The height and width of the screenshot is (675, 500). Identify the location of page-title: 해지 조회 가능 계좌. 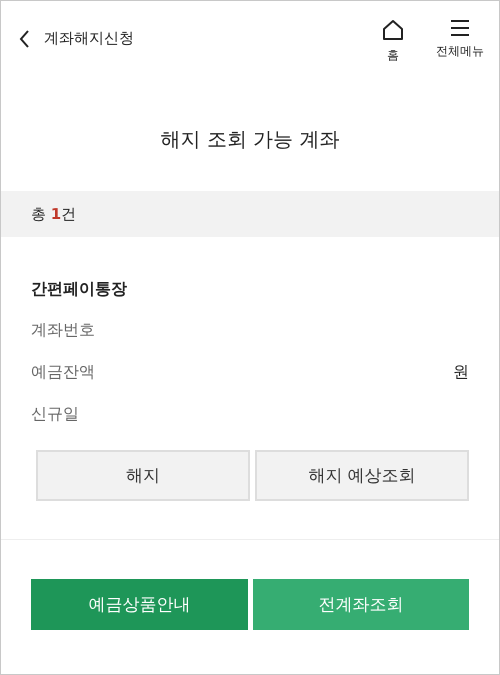
(250, 139).